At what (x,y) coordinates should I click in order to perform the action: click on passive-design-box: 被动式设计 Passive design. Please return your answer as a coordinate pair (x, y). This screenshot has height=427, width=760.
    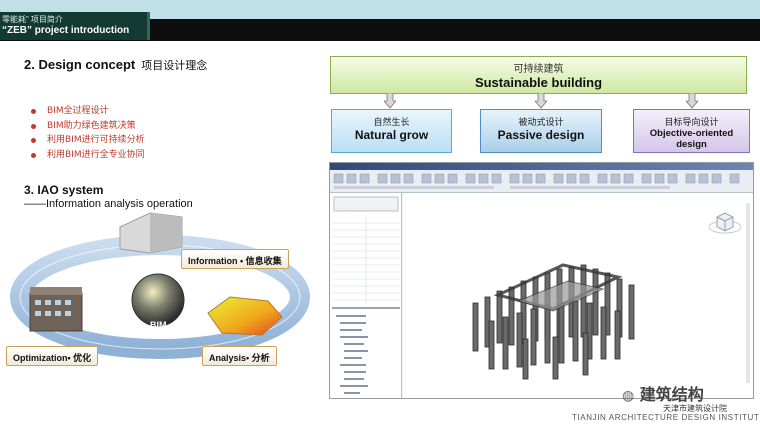
    Looking at the image, I should click on (541, 131).